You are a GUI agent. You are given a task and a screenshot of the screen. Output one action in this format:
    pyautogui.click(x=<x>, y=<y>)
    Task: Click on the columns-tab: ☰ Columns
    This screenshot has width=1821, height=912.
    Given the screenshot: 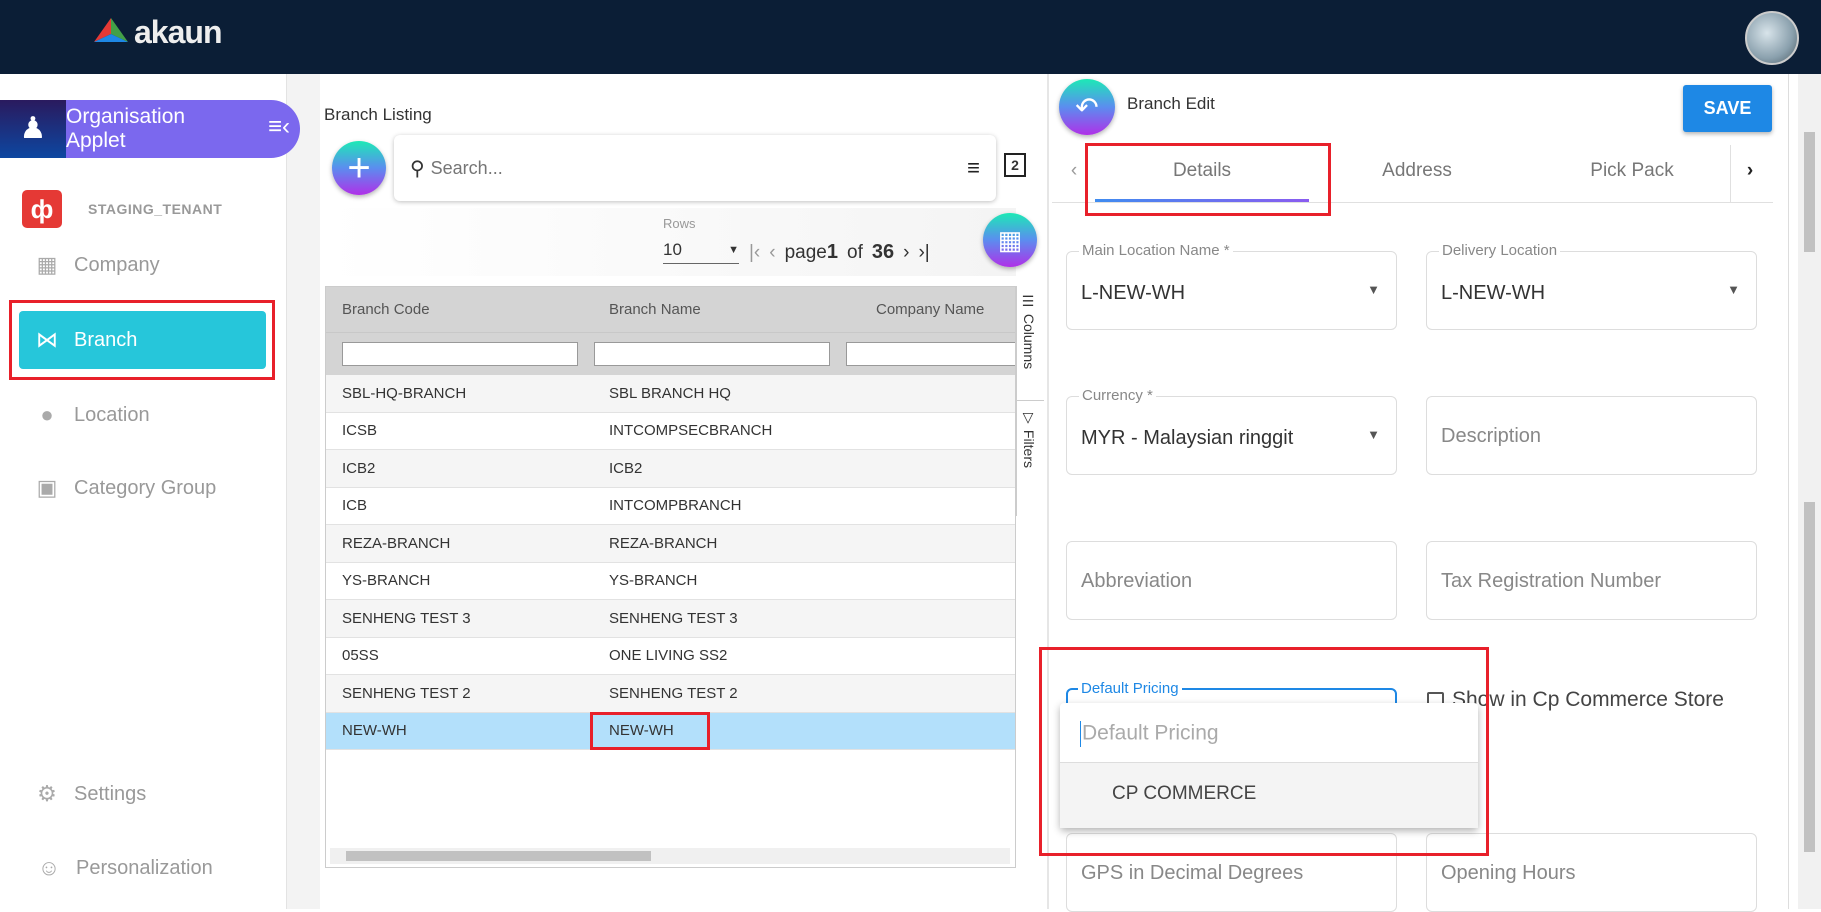 What is the action you would take?
    pyautogui.click(x=1029, y=331)
    